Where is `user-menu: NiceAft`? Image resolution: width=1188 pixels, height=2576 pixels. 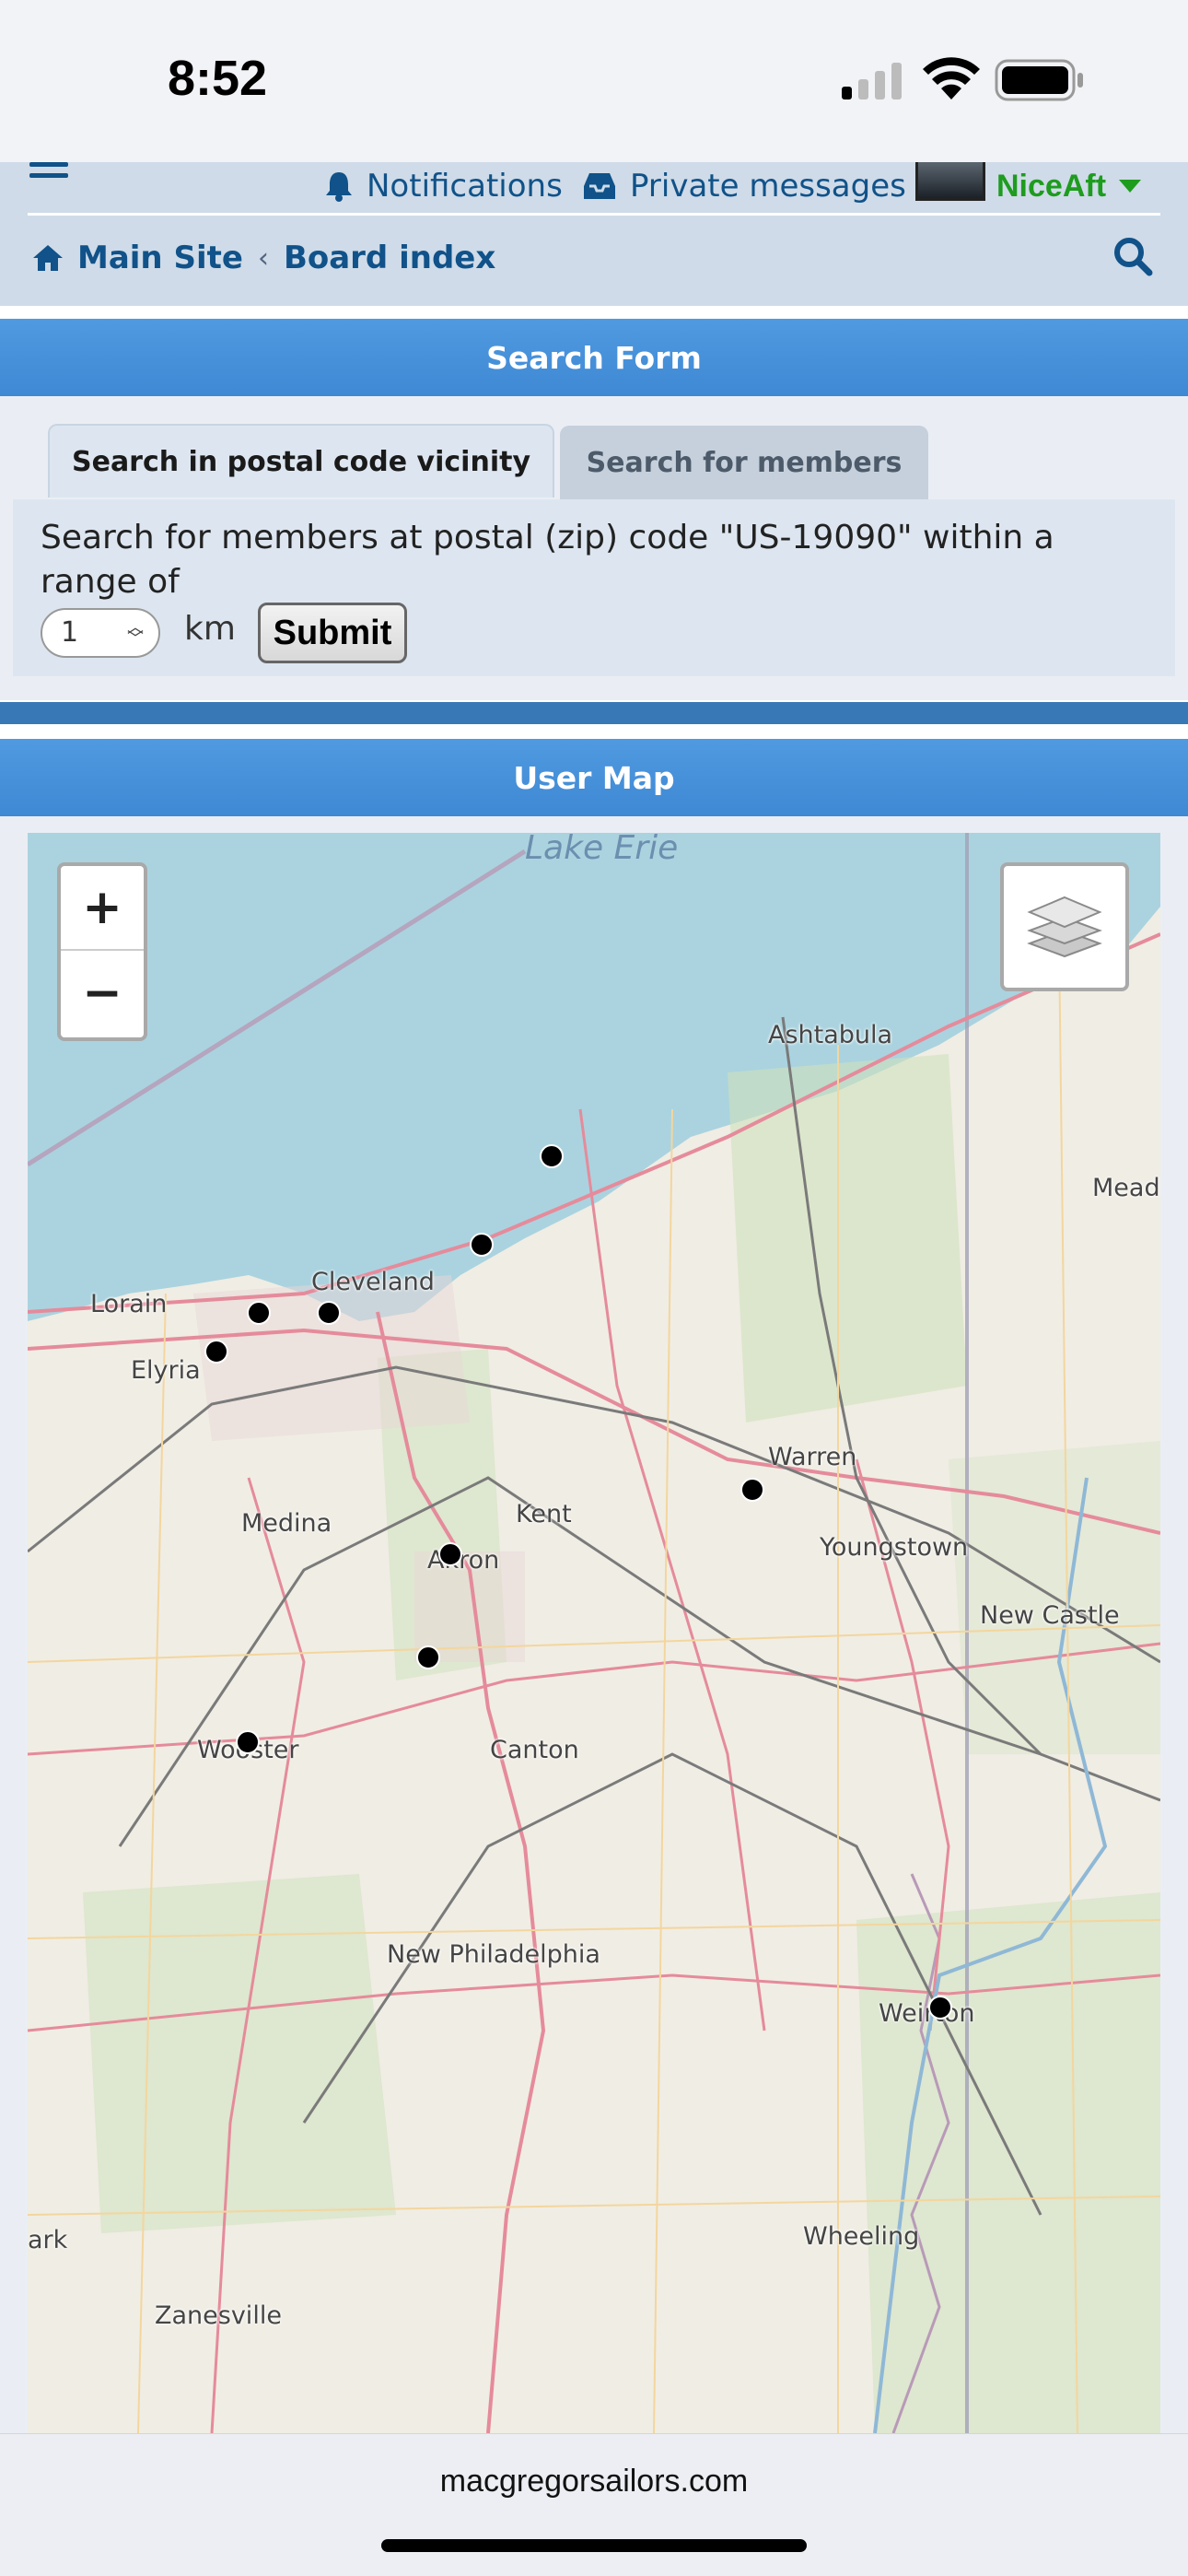
user-menu: NiceAft is located at coordinates (1069, 186).